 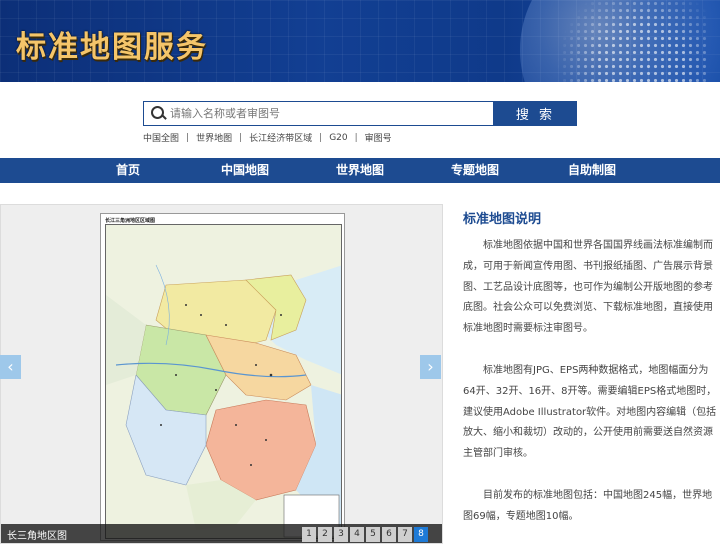 I want to click on search-box, so click(x=318, y=113).